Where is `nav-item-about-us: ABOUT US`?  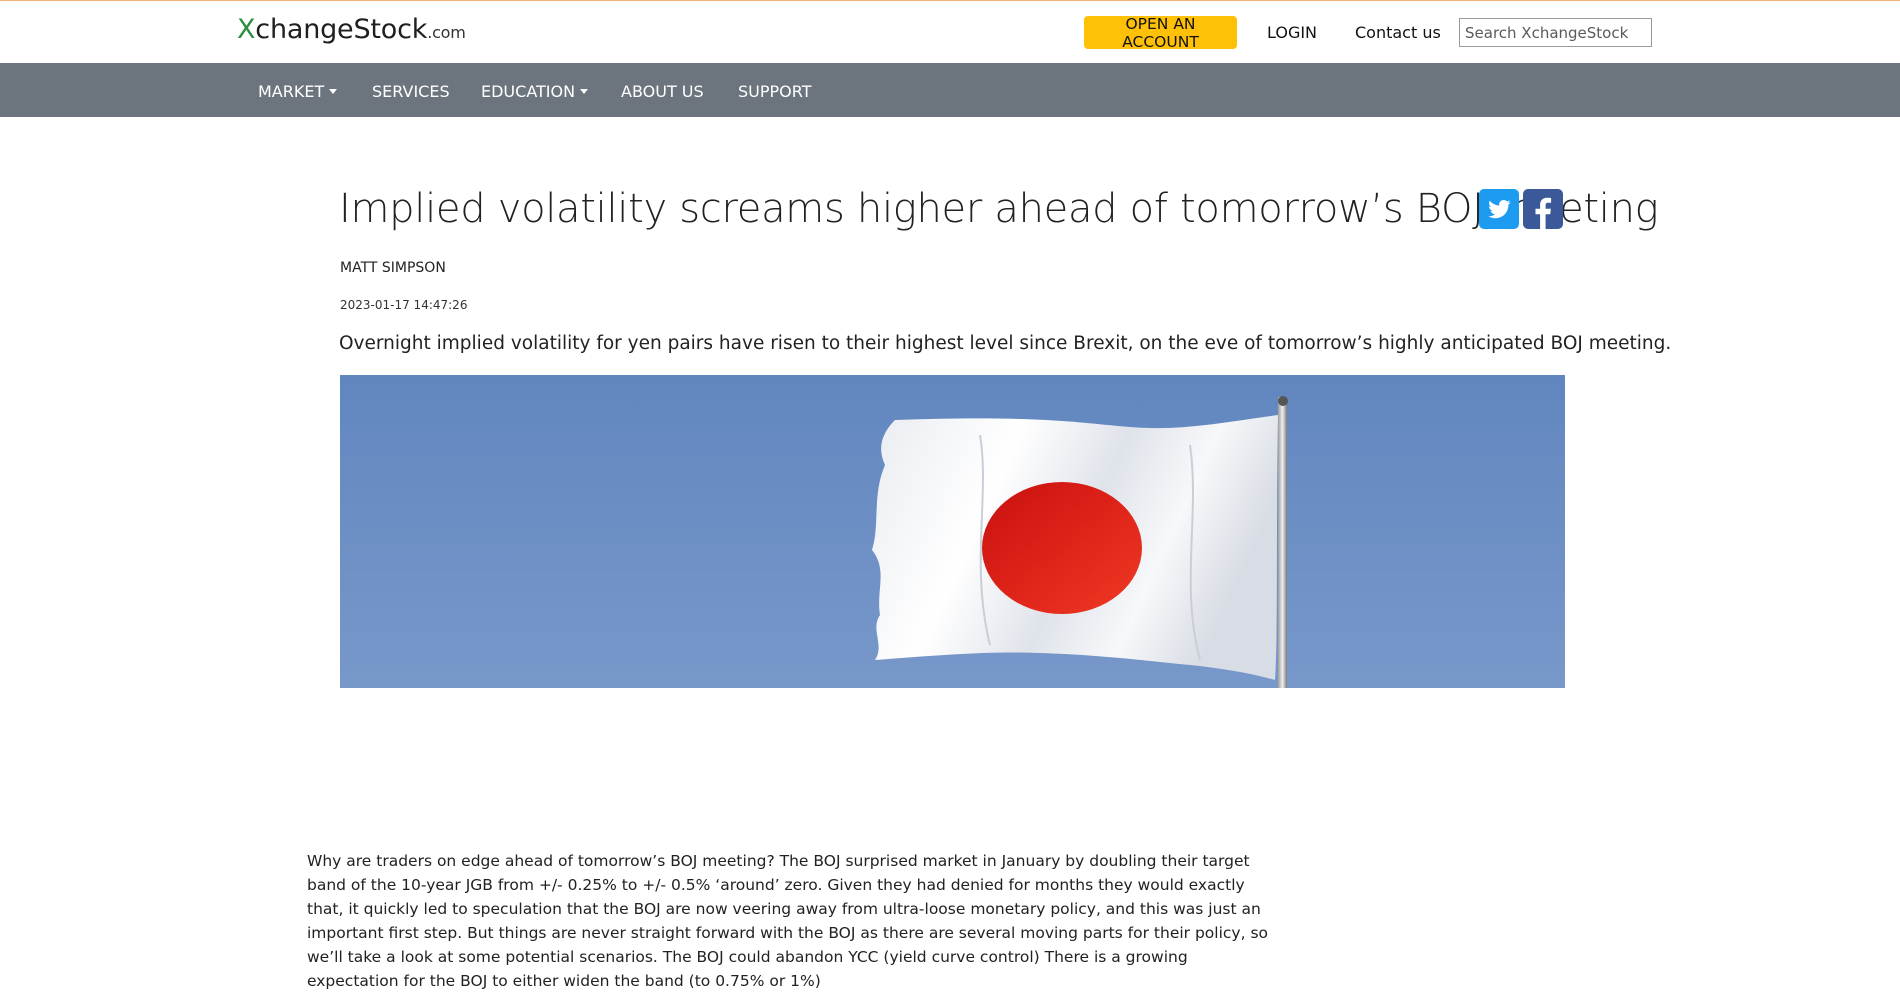 nav-item-about-us: ABOUT US is located at coordinates (662, 91).